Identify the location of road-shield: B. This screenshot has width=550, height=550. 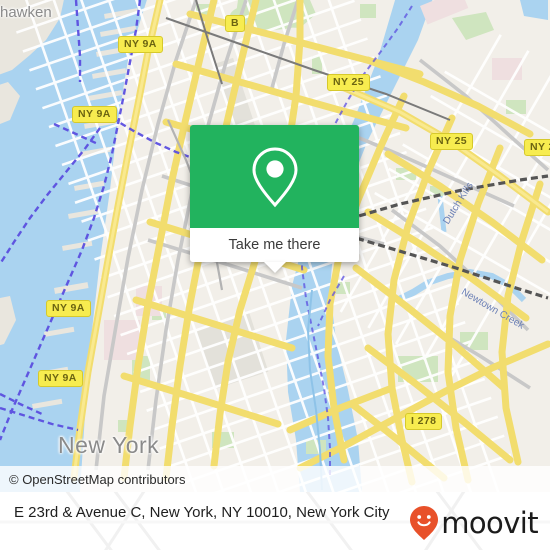
(235, 23).